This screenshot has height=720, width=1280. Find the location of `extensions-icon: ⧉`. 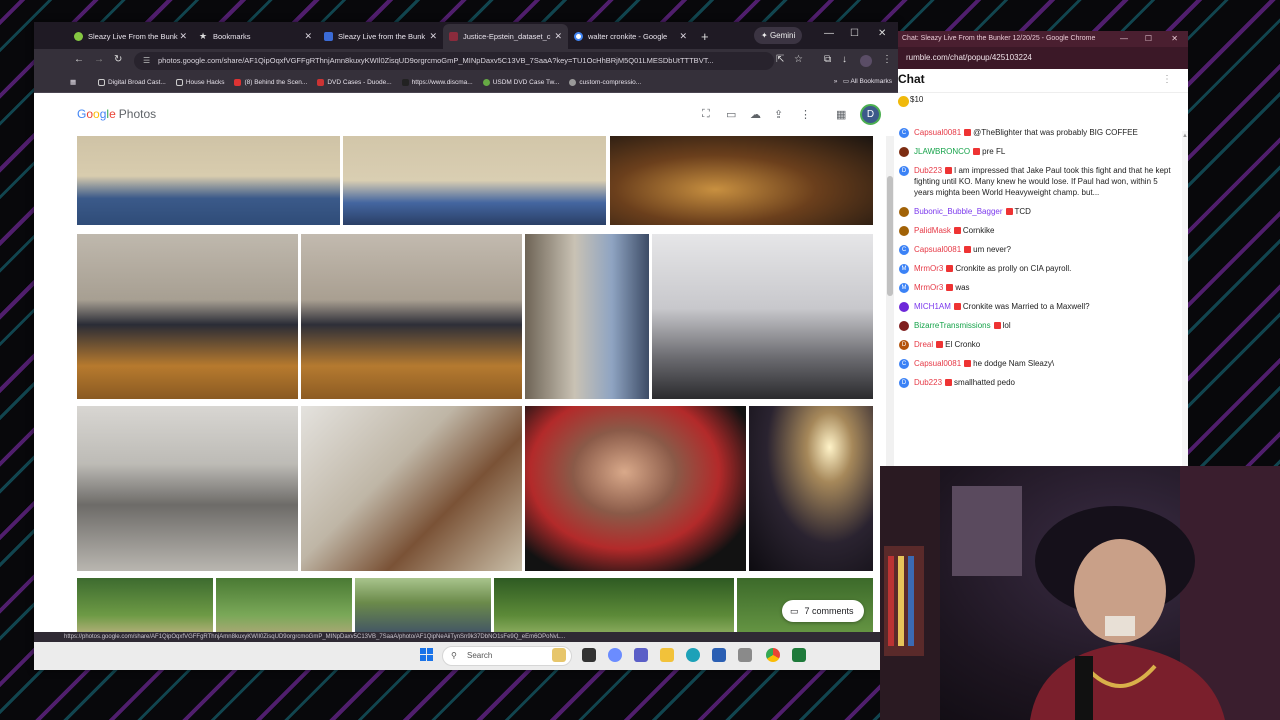

extensions-icon: ⧉ is located at coordinates (827, 59).